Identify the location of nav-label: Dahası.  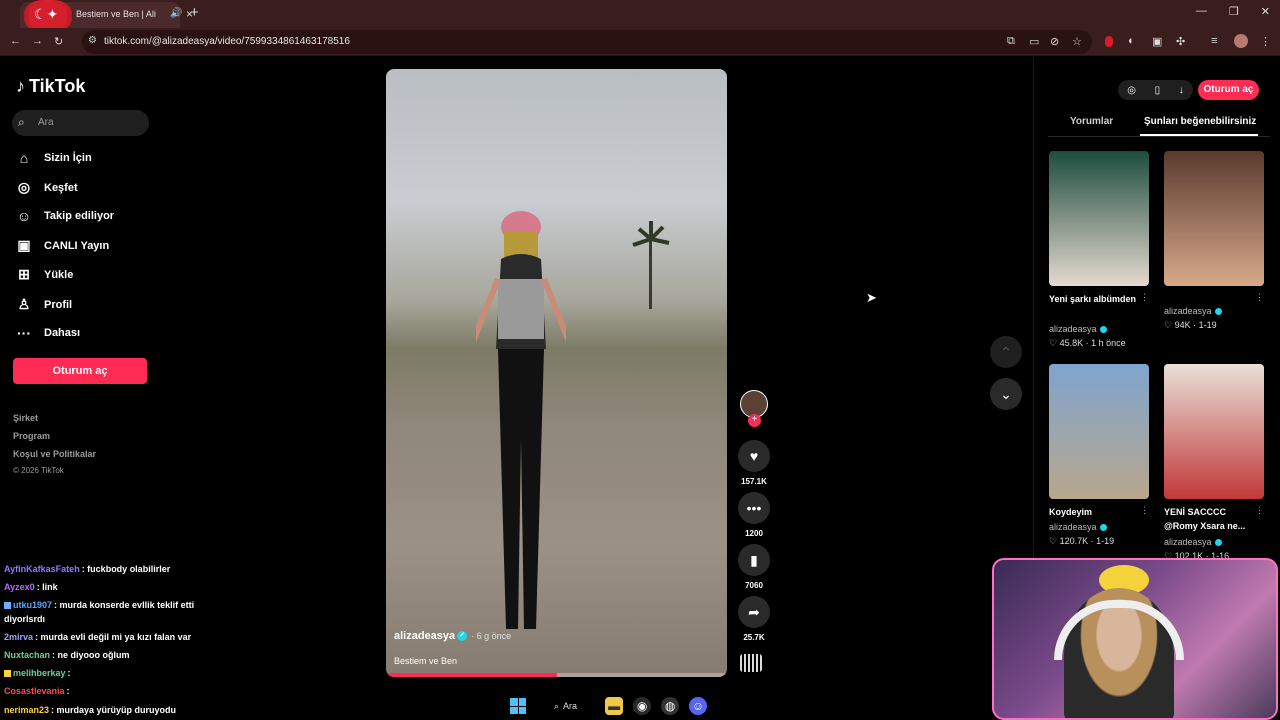
(62, 333).